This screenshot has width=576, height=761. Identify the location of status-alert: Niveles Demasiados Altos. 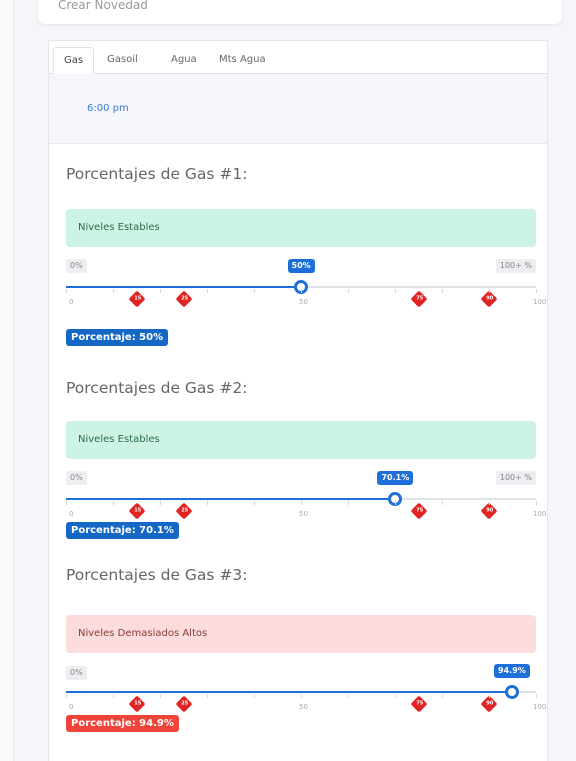
(301, 634).